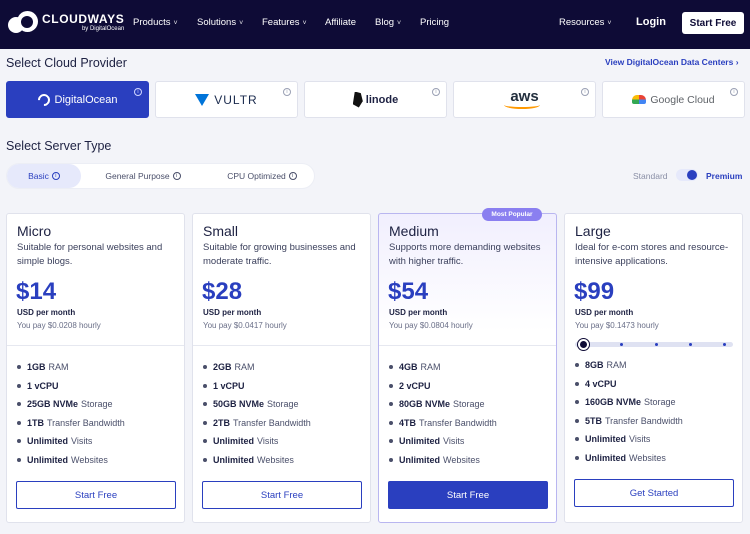 Image resolution: width=750 pixels, height=534 pixels. What do you see at coordinates (682, 99) in the screenshot?
I see `provider-label: Google Cloud` at bounding box center [682, 99].